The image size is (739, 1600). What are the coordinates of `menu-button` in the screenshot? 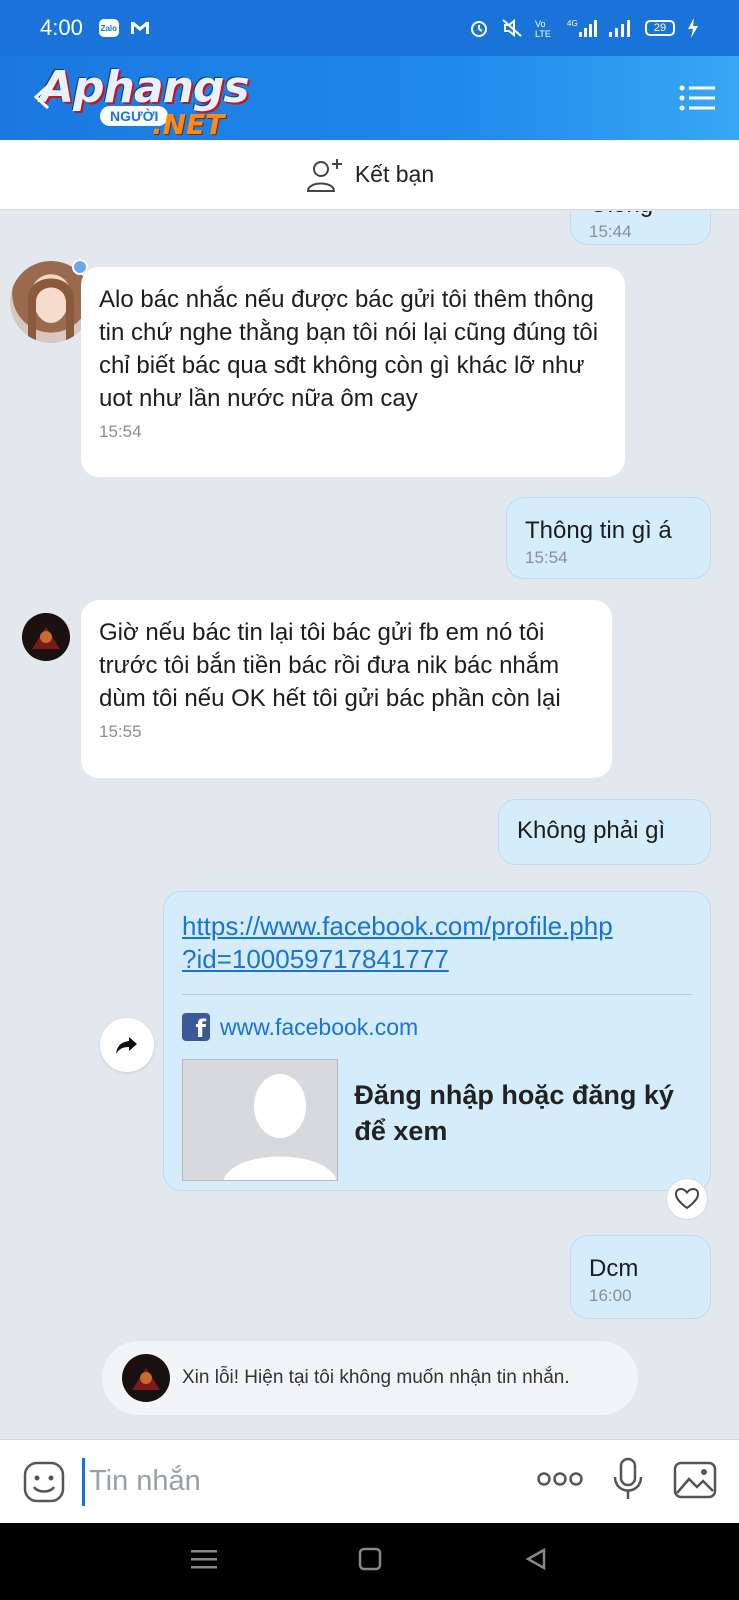 It's located at (697, 98).